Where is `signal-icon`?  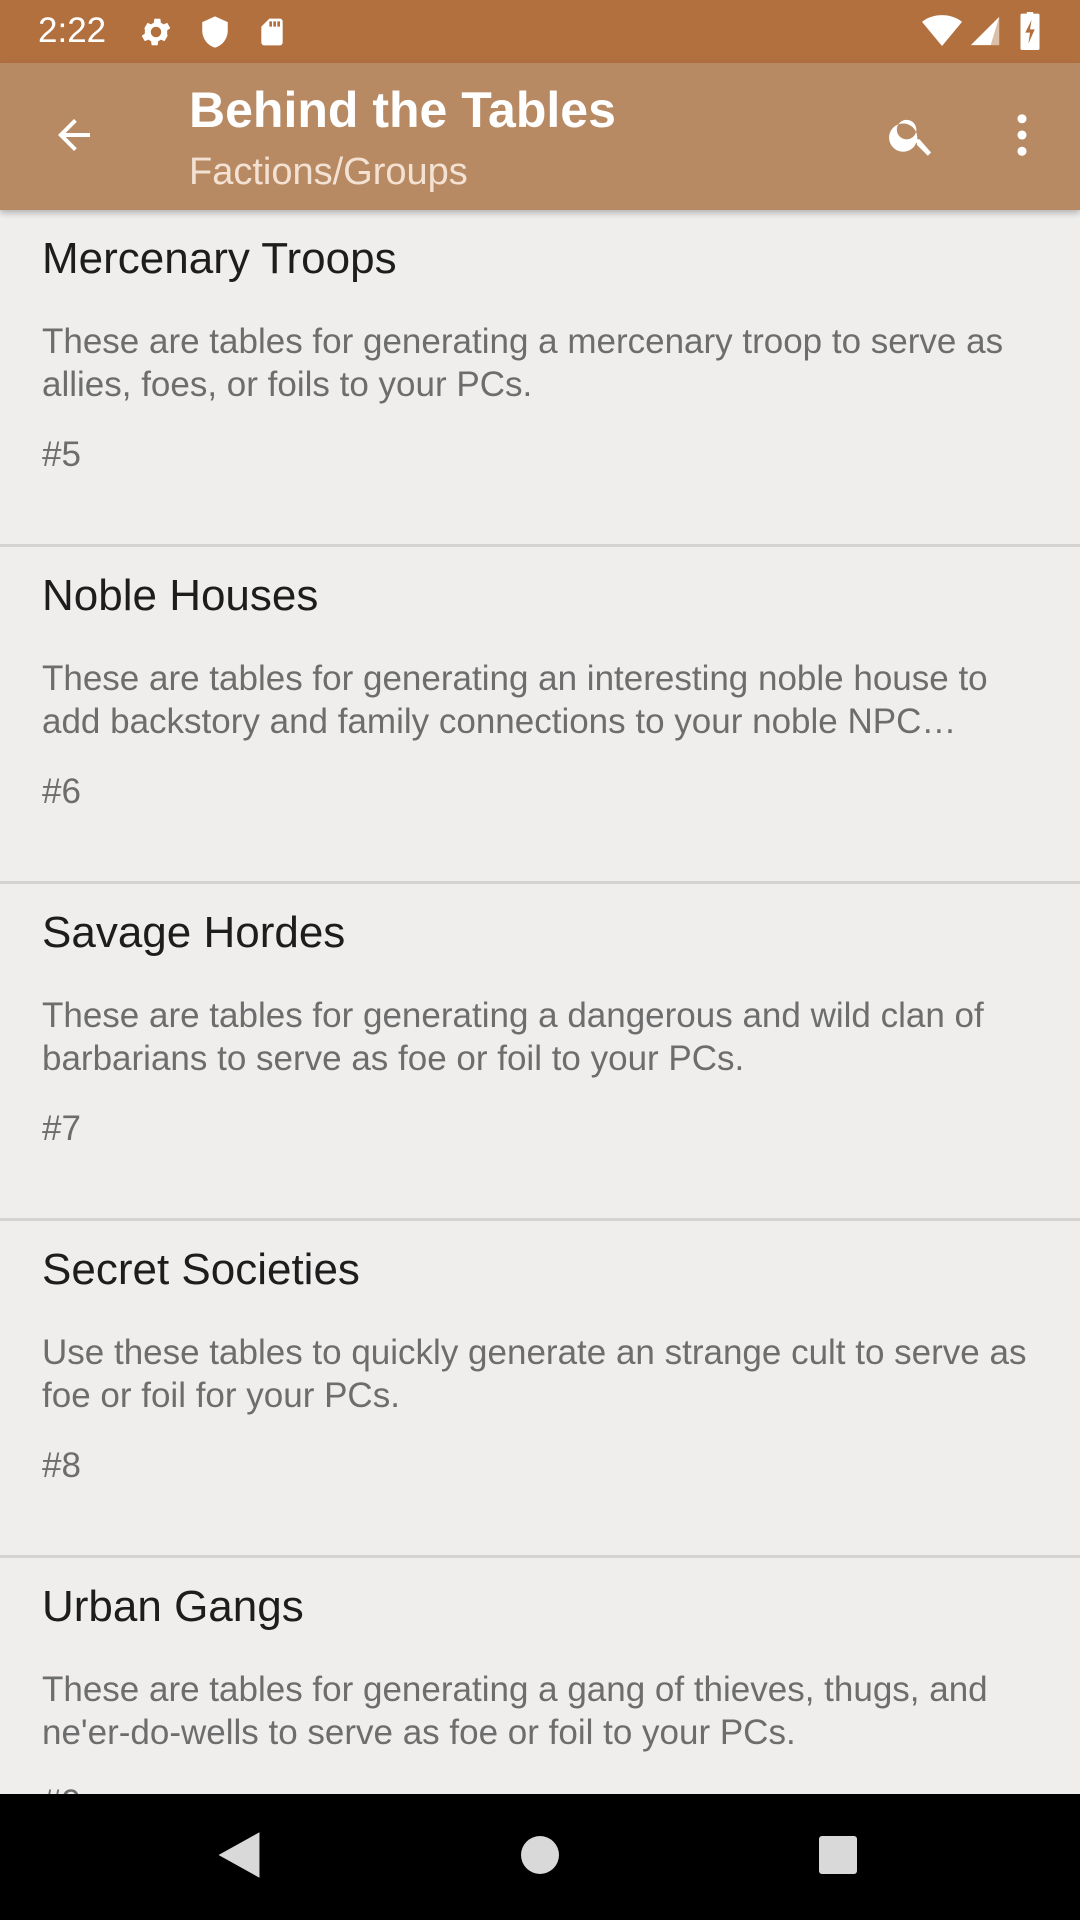 signal-icon is located at coordinates (985, 33).